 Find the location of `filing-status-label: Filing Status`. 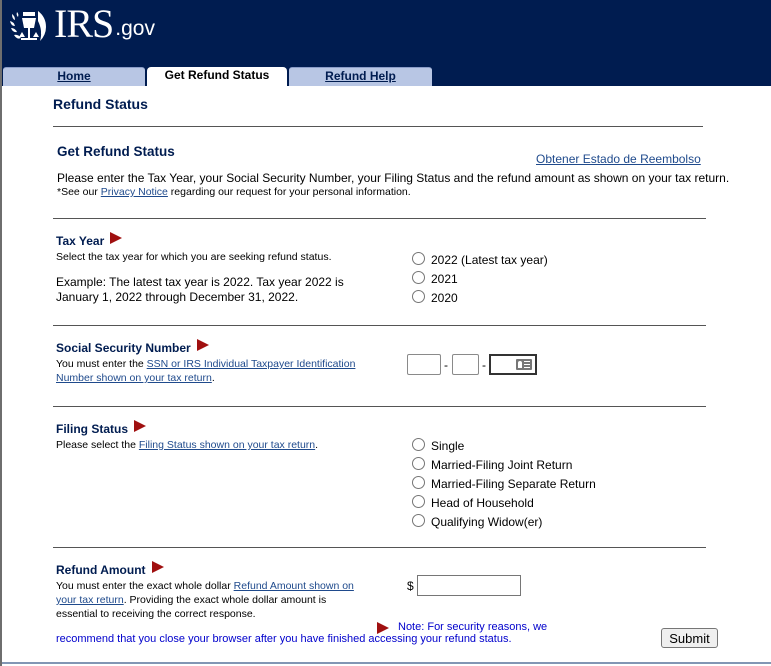

filing-status-label: Filing Status is located at coordinates (101, 428).